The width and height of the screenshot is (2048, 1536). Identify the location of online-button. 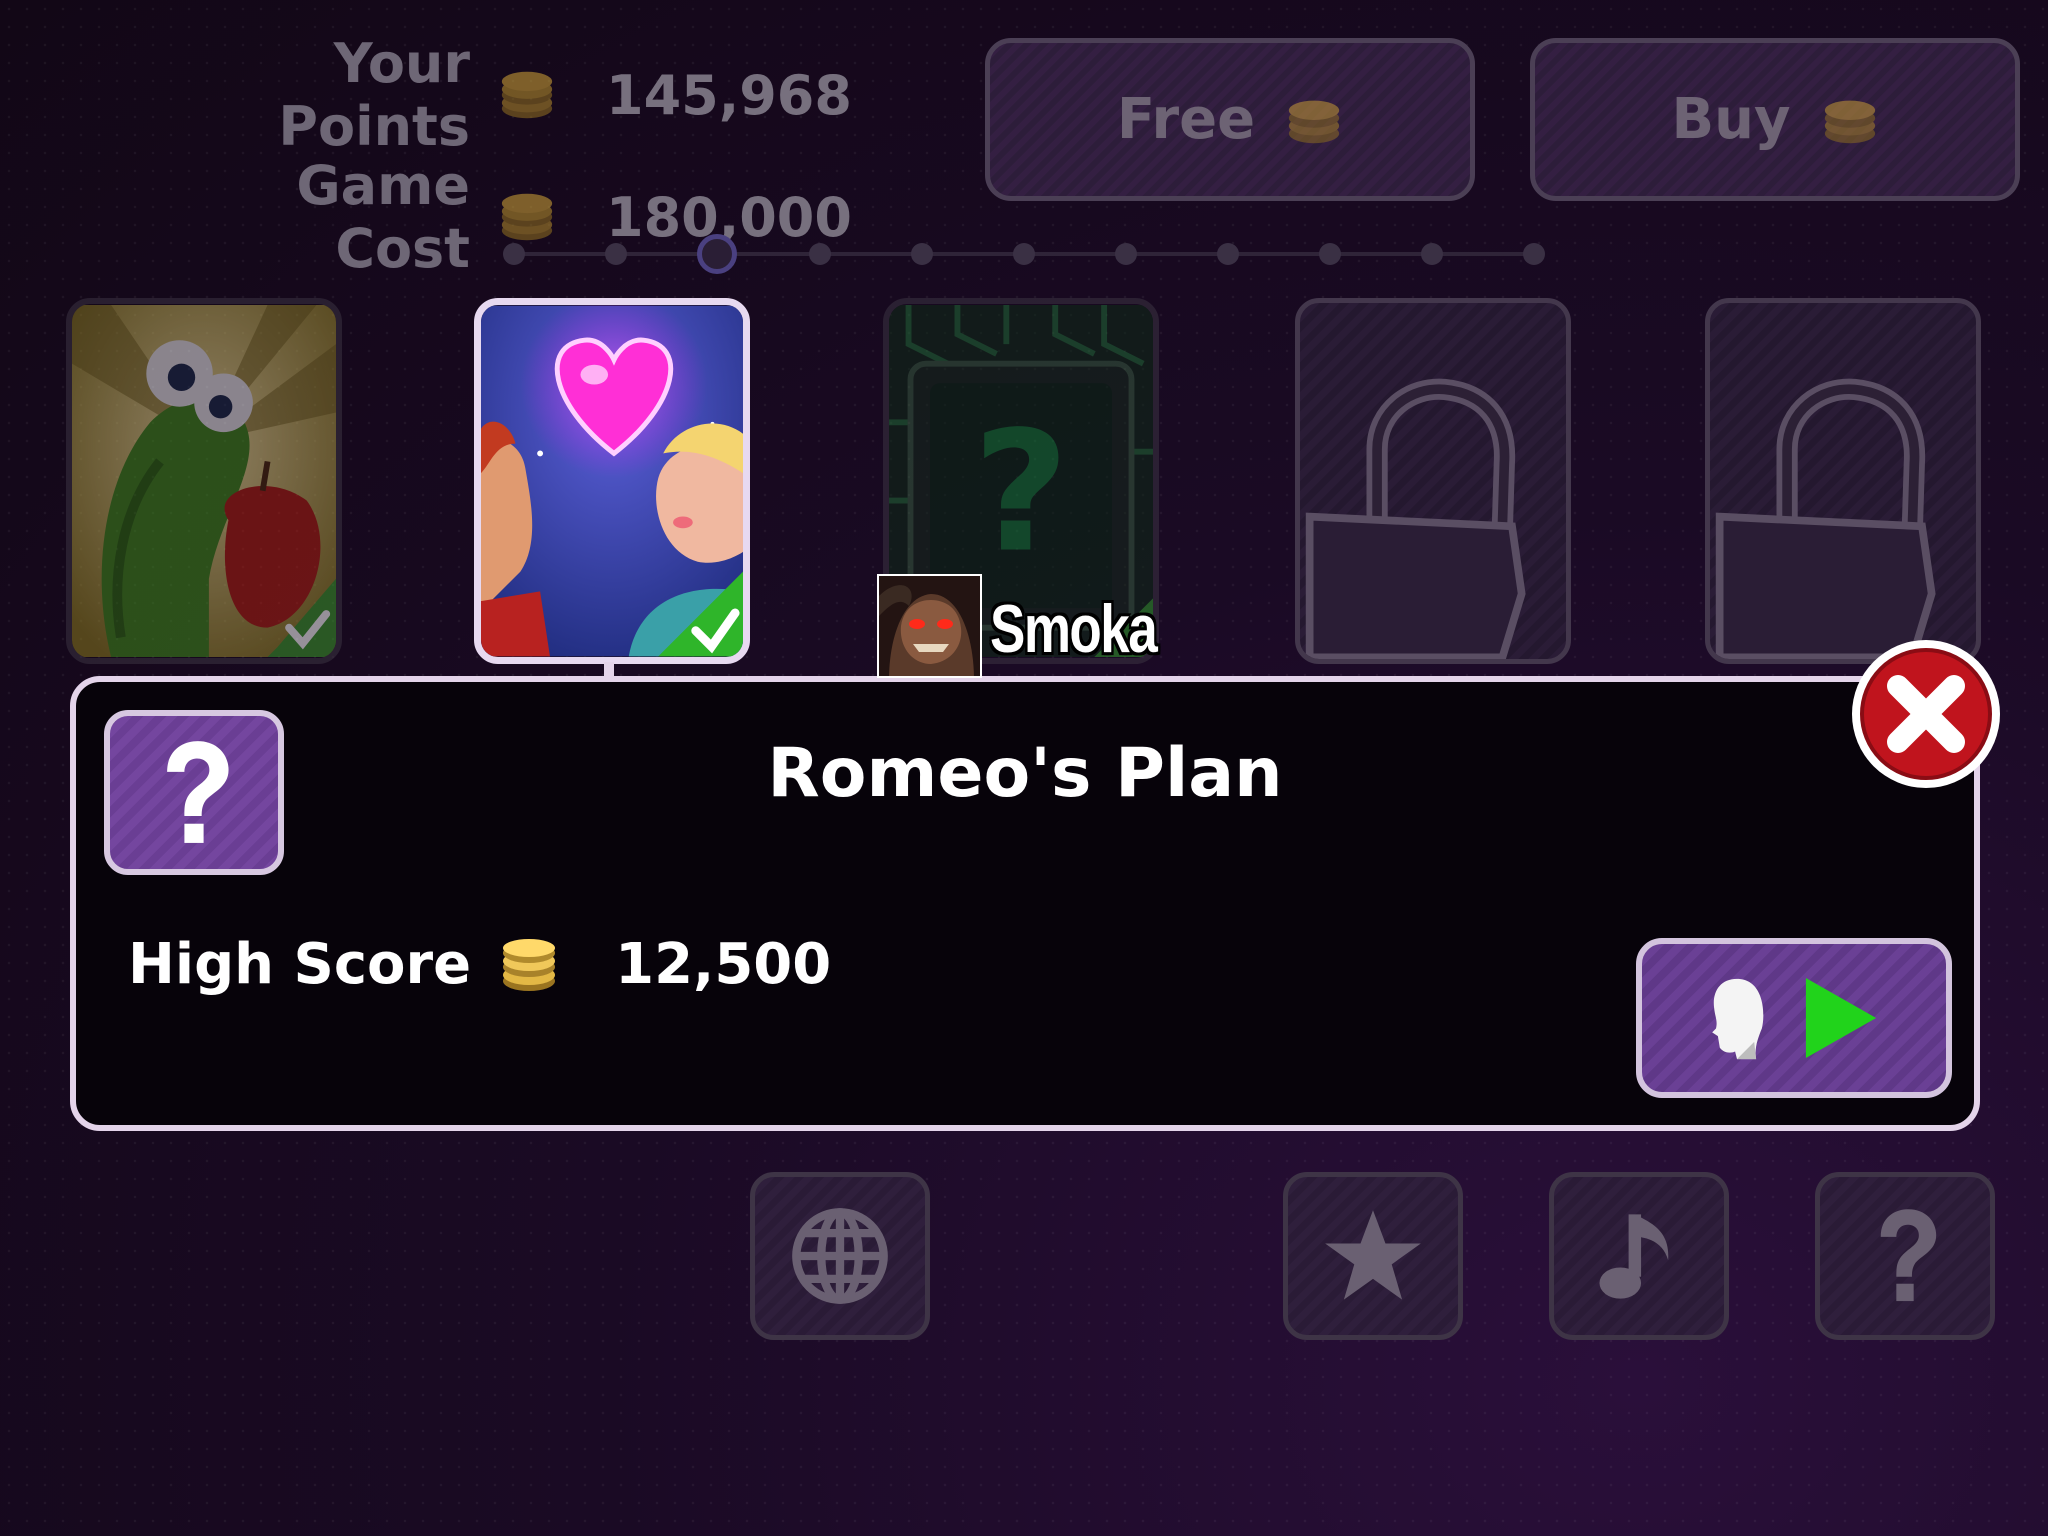
(840, 1256).